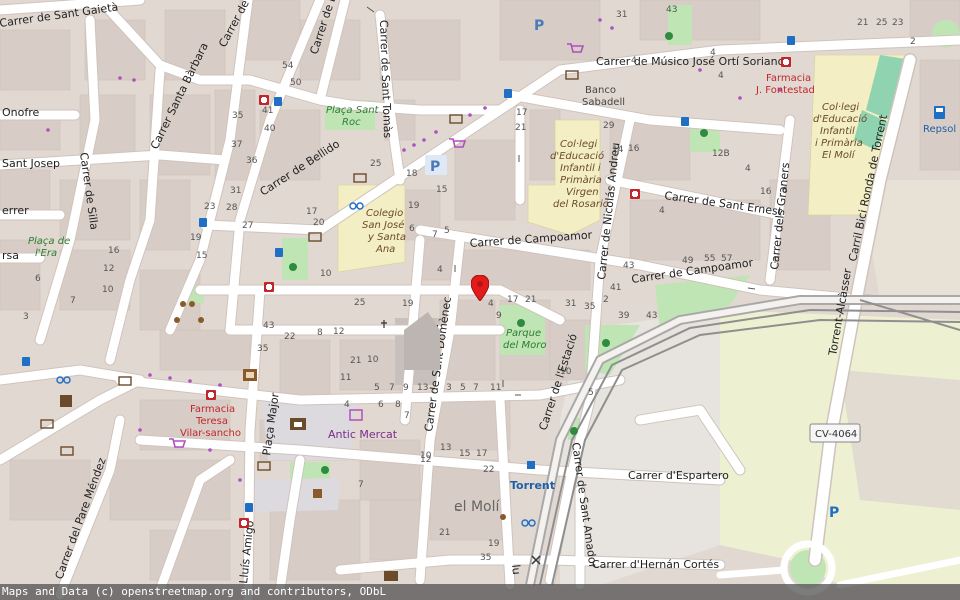 The width and height of the screenshot is (960, 600). I want to click on location-marker-icon, so click(480, 288).